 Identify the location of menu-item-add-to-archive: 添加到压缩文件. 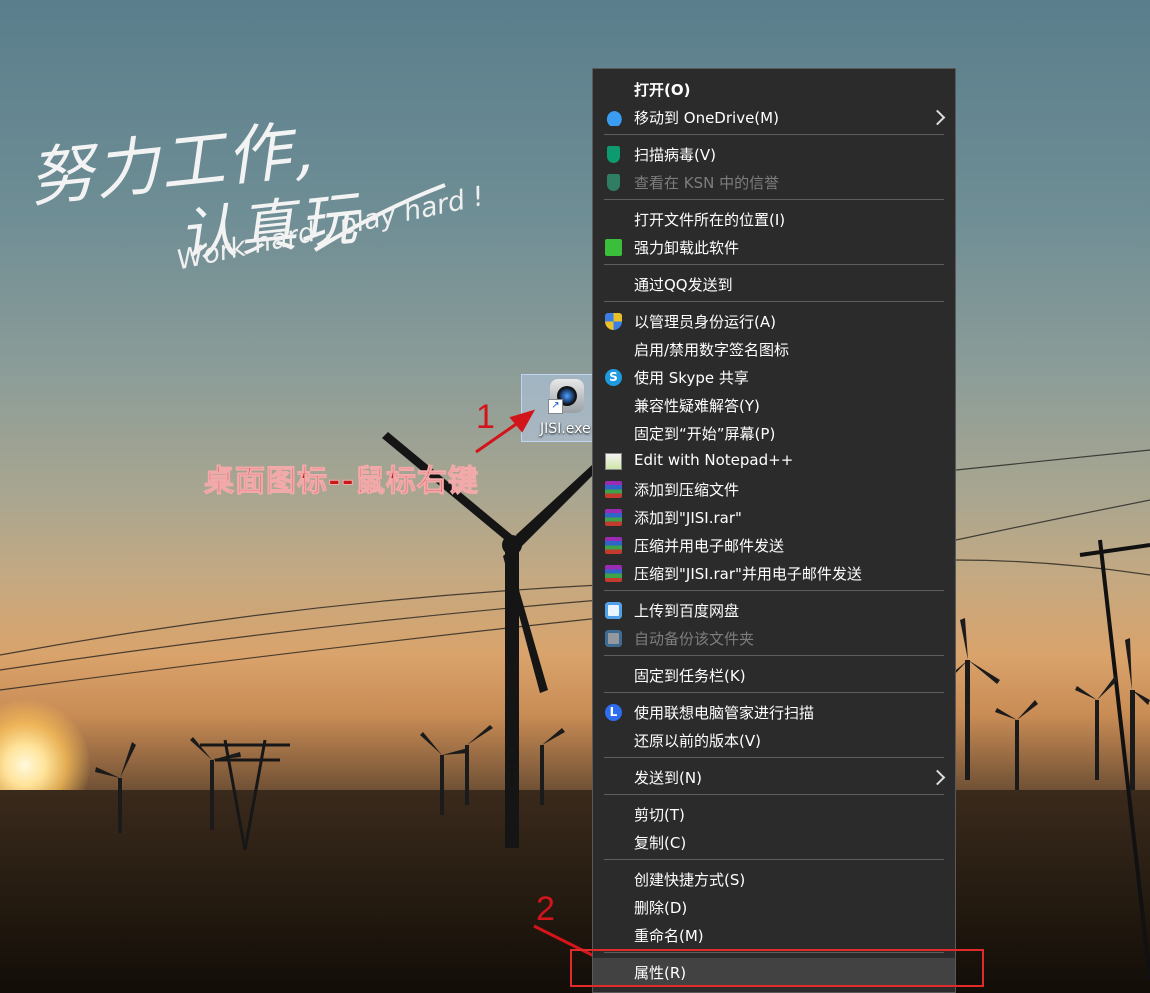
(774, 489).